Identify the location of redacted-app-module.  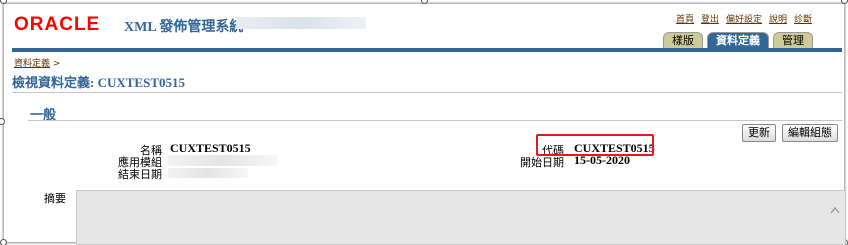
(223, 160).